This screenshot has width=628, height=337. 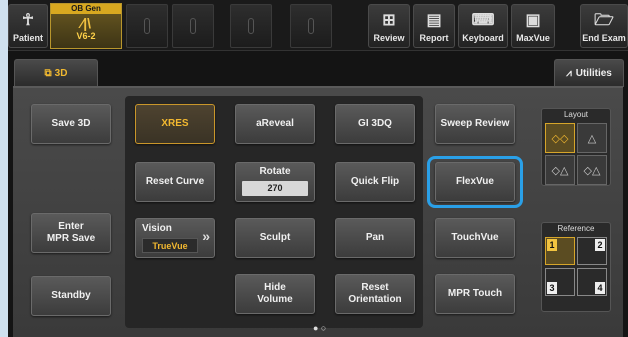 What do you see at coordinates (375, 182) in the screenshot?
I see `quick-flip-button: Quick Flip` at bounding box center [375, 182].